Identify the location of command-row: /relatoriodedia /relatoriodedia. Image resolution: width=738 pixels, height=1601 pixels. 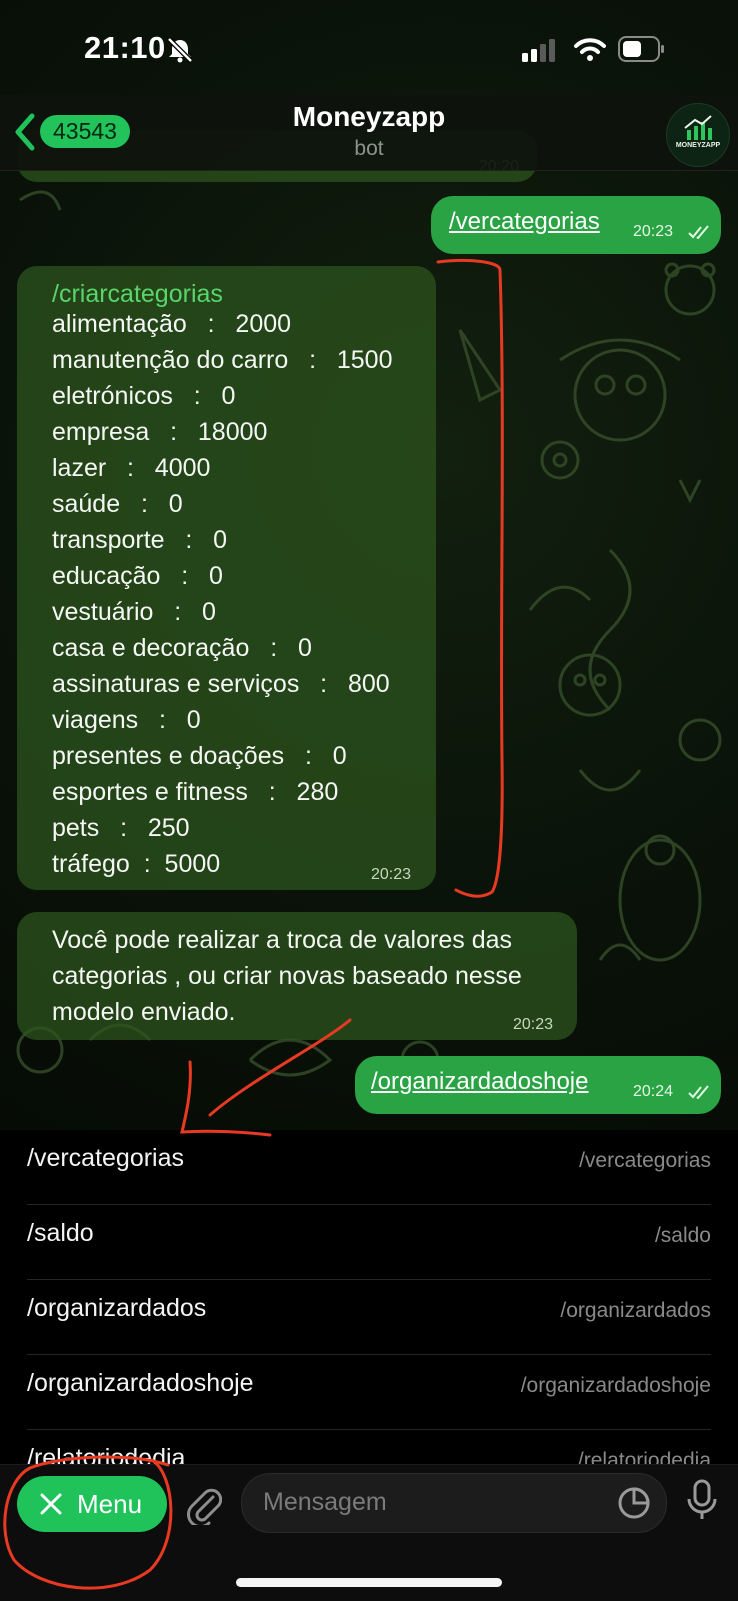
(369, 1447).